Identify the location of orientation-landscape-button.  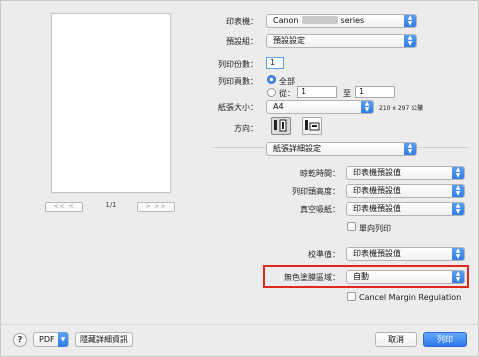
(312, 126).